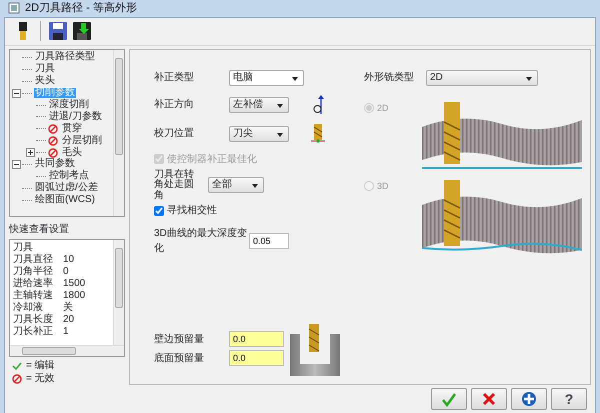 This screenshot has height=413, width=600. Describe the element at coordinates (68, 260) in the screenshot. I see `setting-value: 10` at that location.